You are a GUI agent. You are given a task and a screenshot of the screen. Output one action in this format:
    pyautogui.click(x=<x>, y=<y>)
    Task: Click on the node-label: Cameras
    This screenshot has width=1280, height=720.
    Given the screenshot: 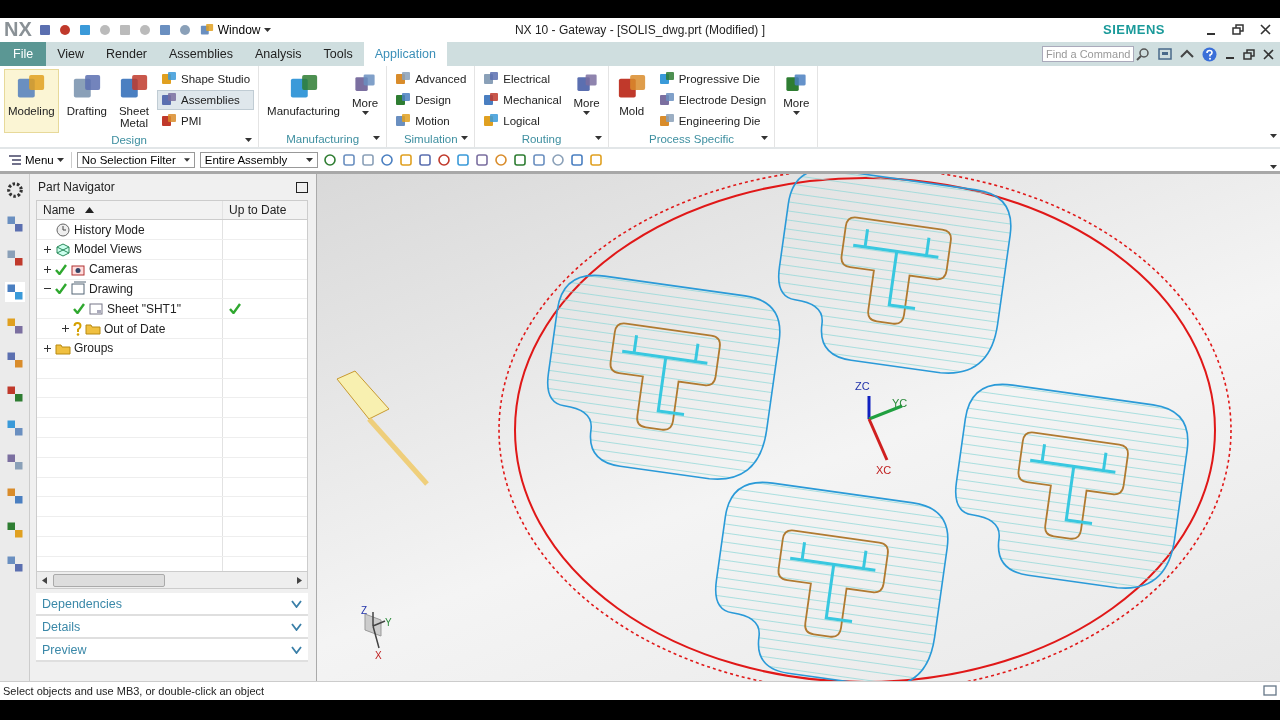 What is the action you would take?
    pyautogui.click(x=113, y=269)
    